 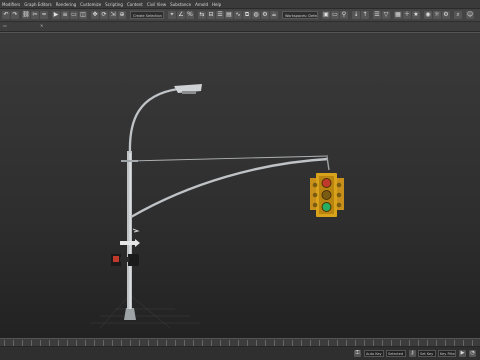 I want to click on menu-item-arnold: Arnold, so click(x=201, y=4).